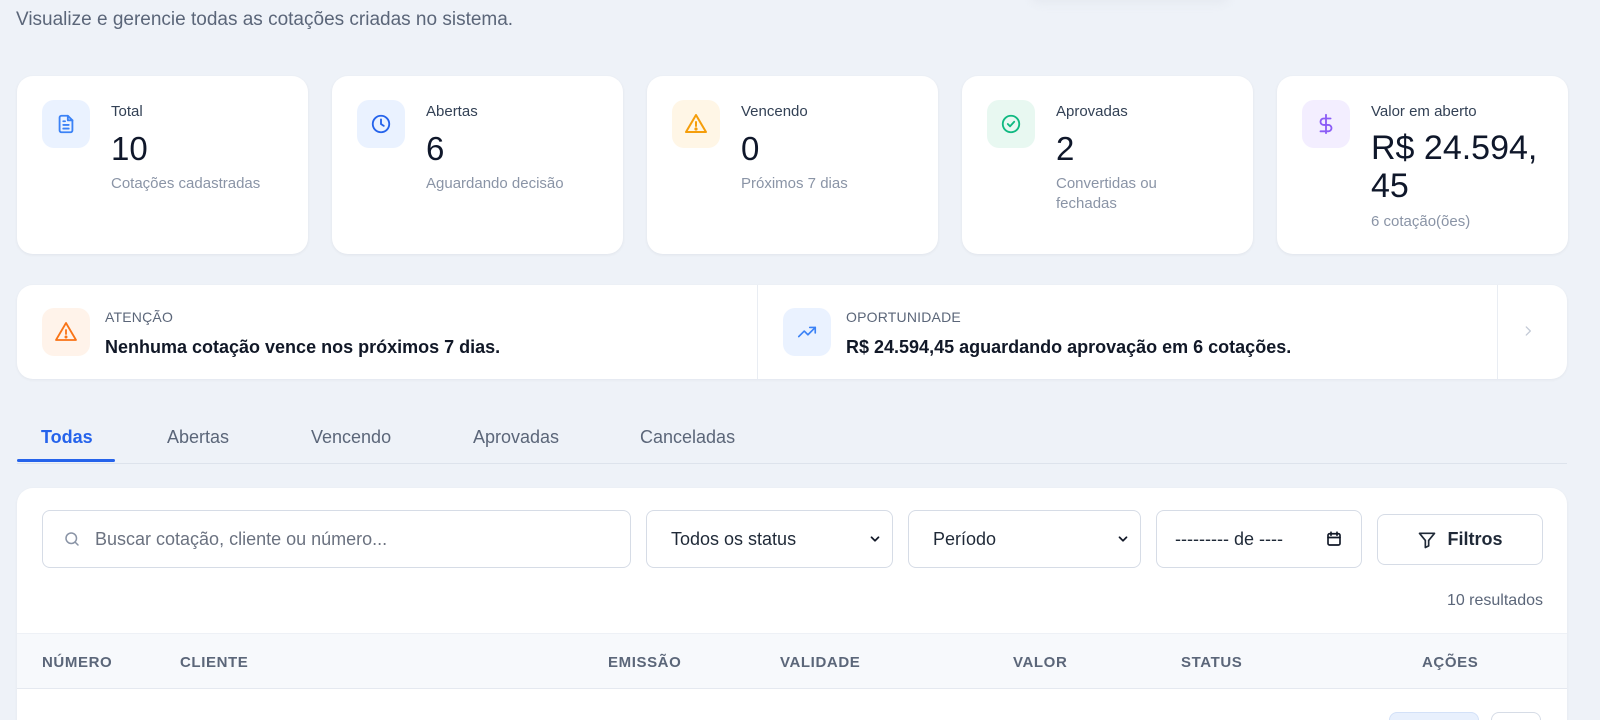  What do you see at coordinates (381, 124) in the screenshot?
I see `clock-icon` at bounding box center [381, 124].